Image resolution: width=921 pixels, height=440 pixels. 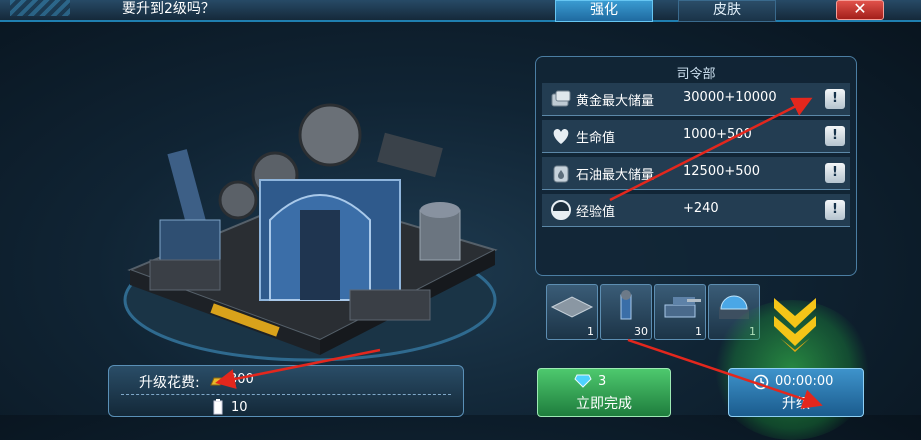 What do you see at coordinates (168, 9) in the screenshot?
I see `page-title: 要升到2级吗？` at bounding box center [168, 9].